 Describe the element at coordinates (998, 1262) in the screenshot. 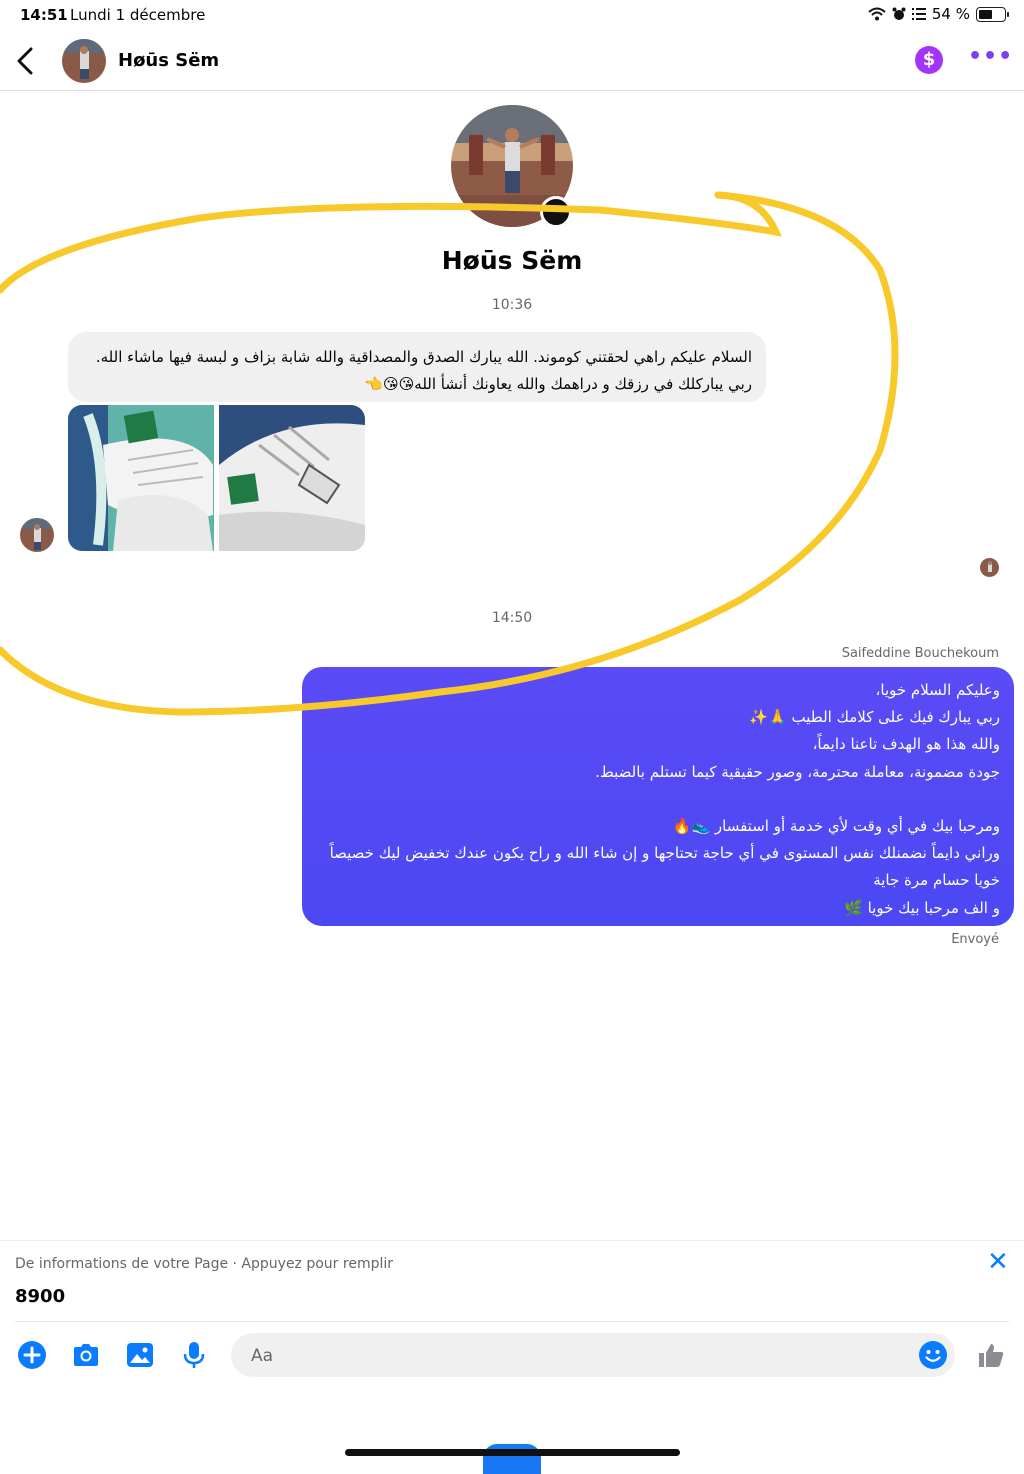

I see `close-icon: ✕` at that location.